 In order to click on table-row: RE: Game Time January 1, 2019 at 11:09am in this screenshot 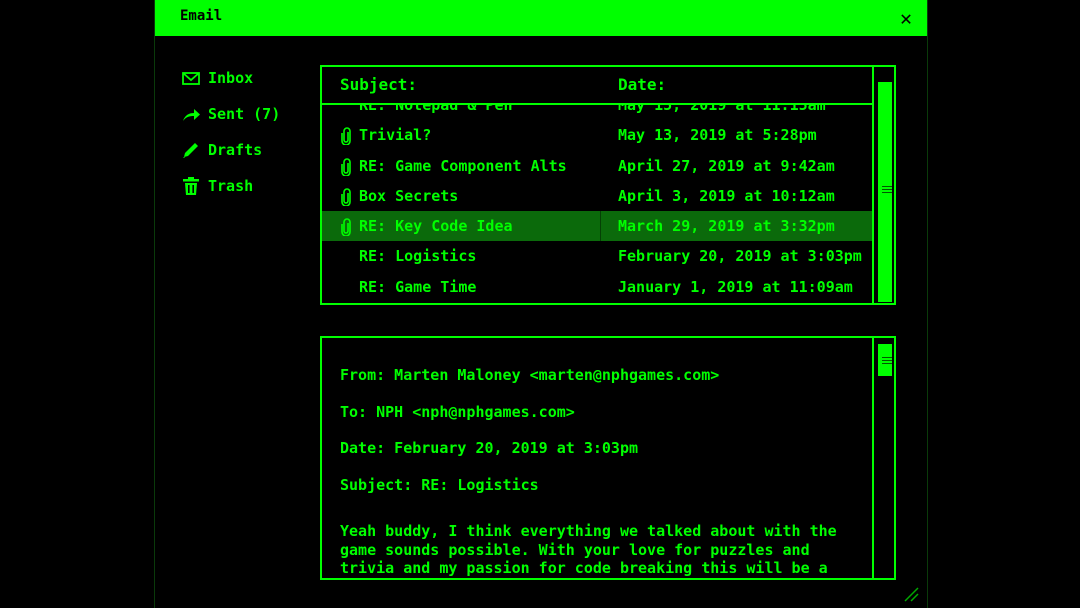, I will do `click(597, 287)`.